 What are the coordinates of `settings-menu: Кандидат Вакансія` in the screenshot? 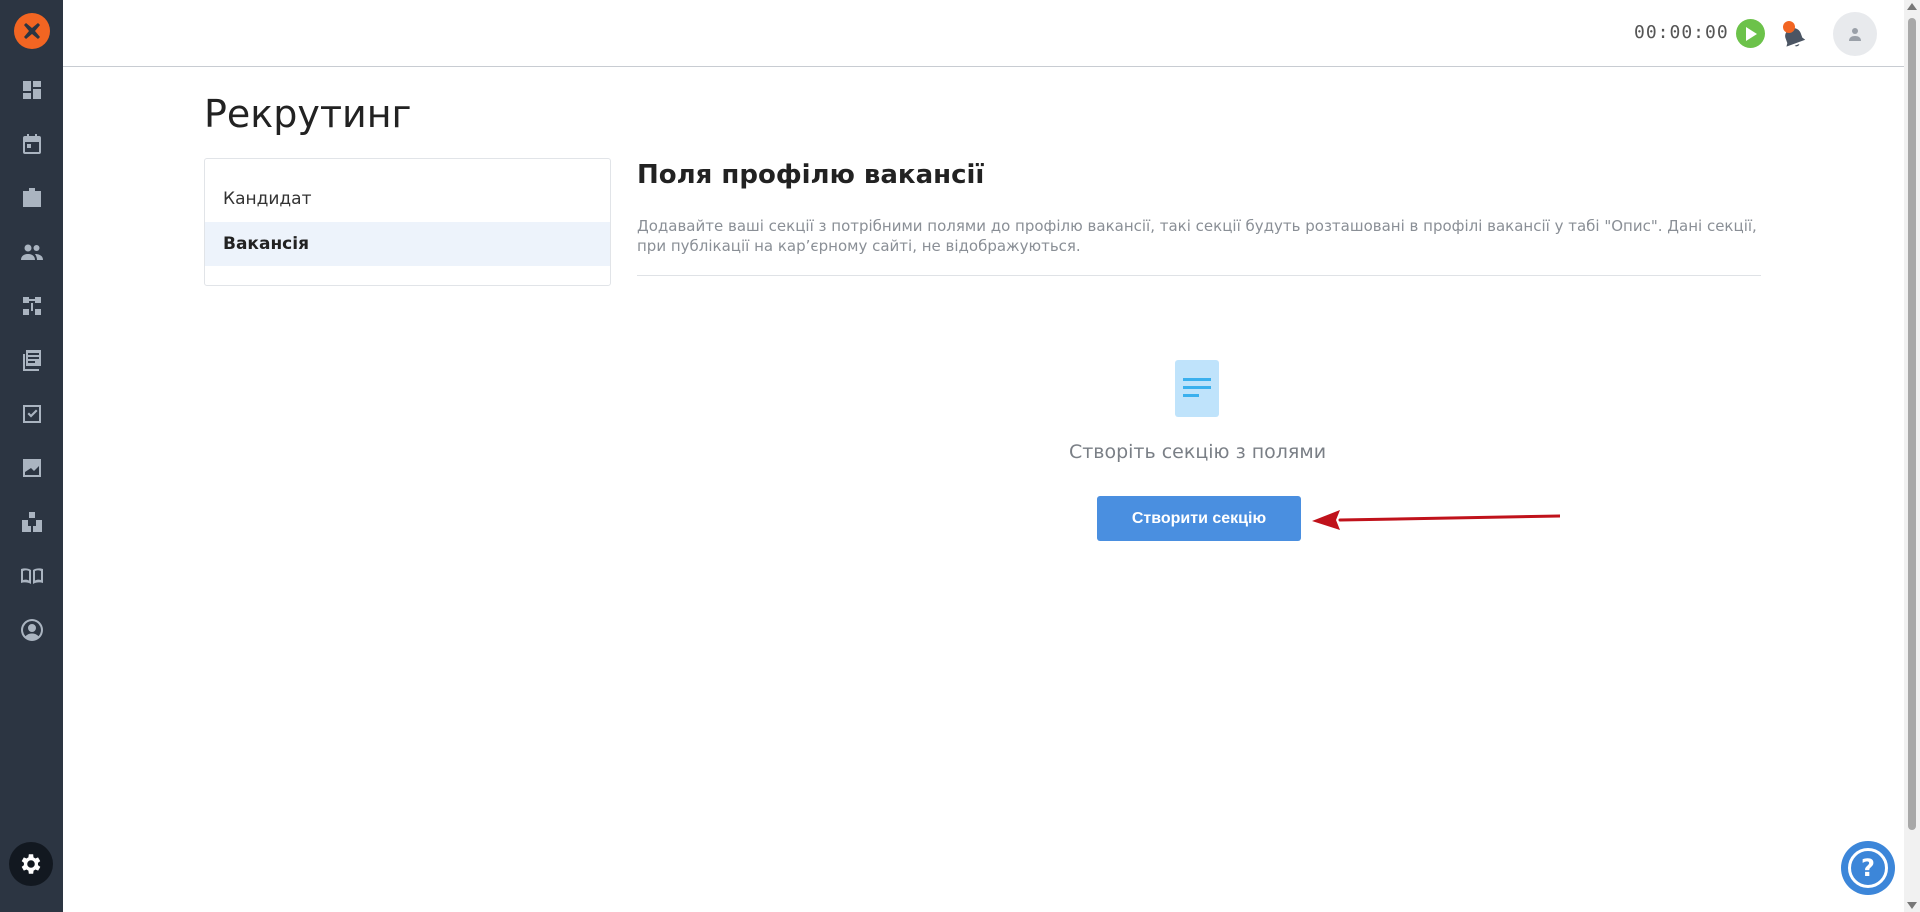 It's located at (407, 222).